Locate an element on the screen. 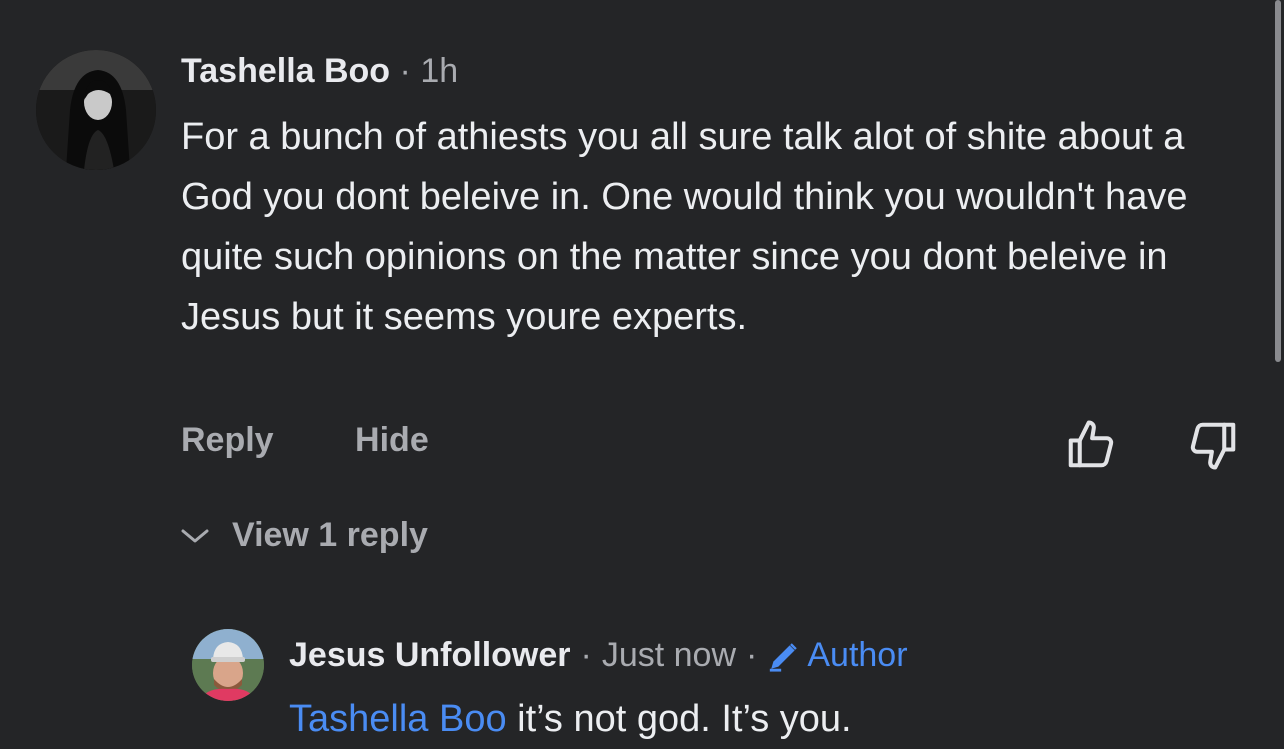 The height and width of the screenshot is (749, 1284). mention-link: Tashella Boo is located at coordinates (398, 719).